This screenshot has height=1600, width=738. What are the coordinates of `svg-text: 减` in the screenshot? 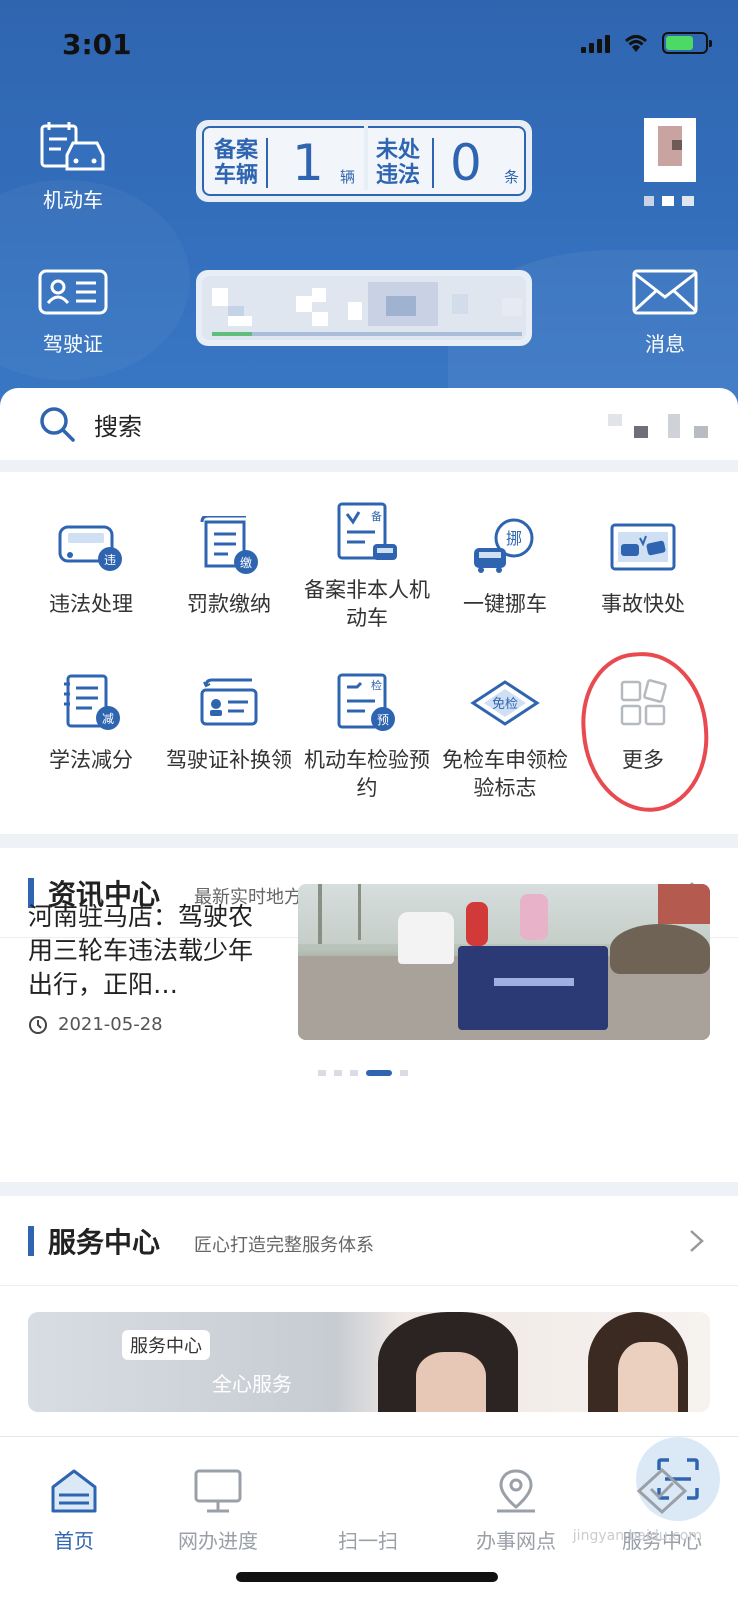 It's located at (108, 719).